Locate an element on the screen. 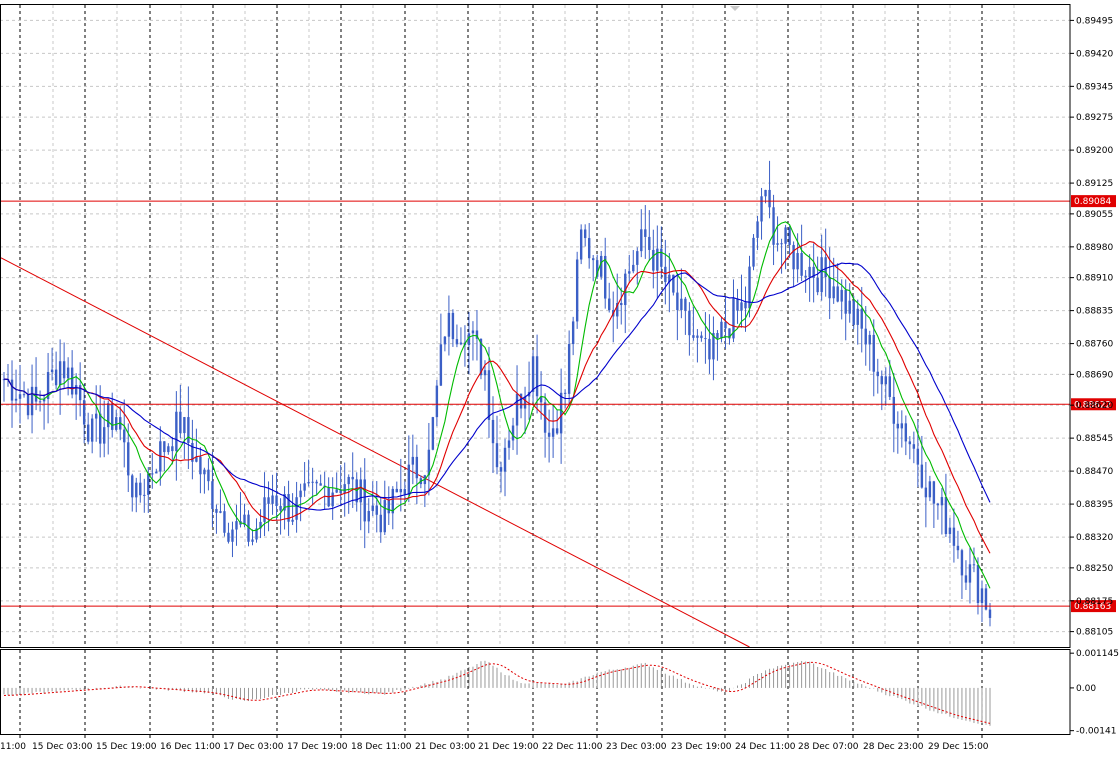  shift-marker-icon is located at coordinates (735, 8).